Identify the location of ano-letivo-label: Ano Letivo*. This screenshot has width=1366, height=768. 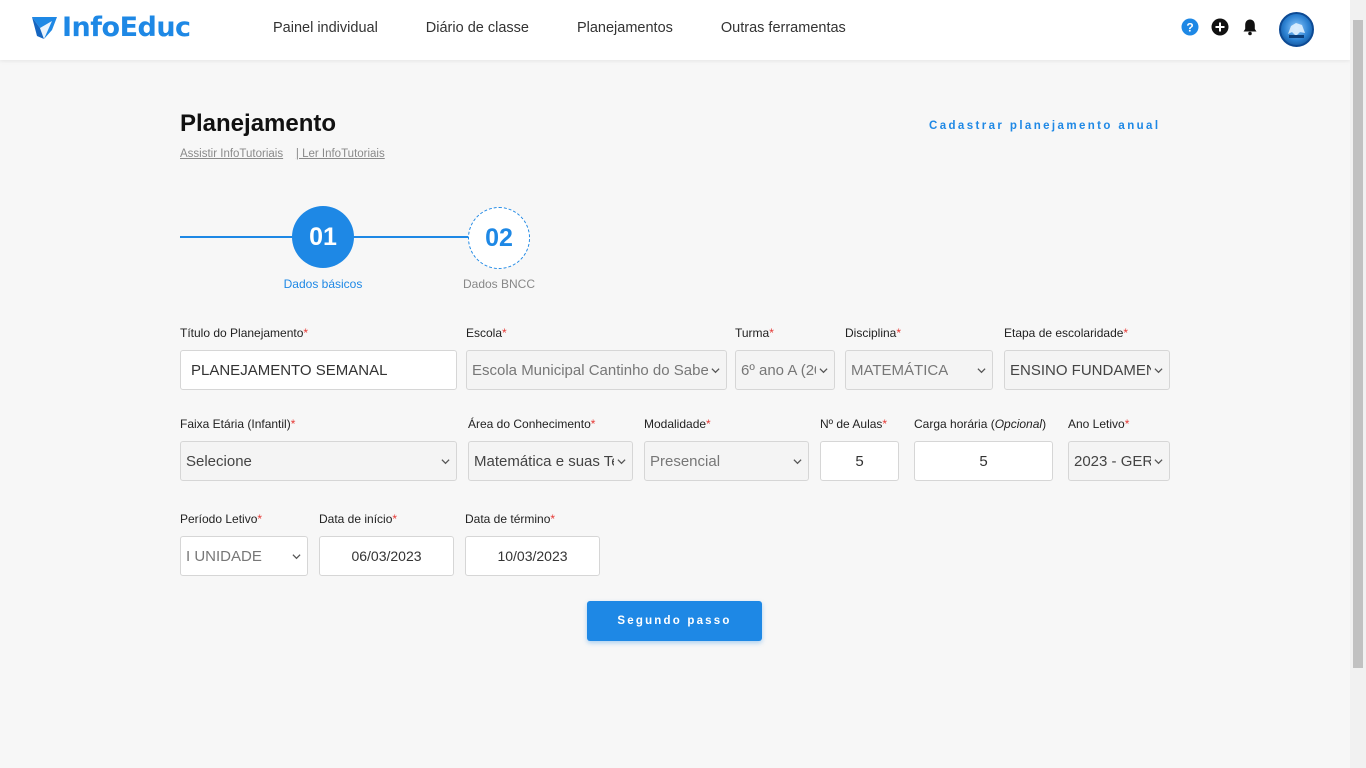
(1099, 424).